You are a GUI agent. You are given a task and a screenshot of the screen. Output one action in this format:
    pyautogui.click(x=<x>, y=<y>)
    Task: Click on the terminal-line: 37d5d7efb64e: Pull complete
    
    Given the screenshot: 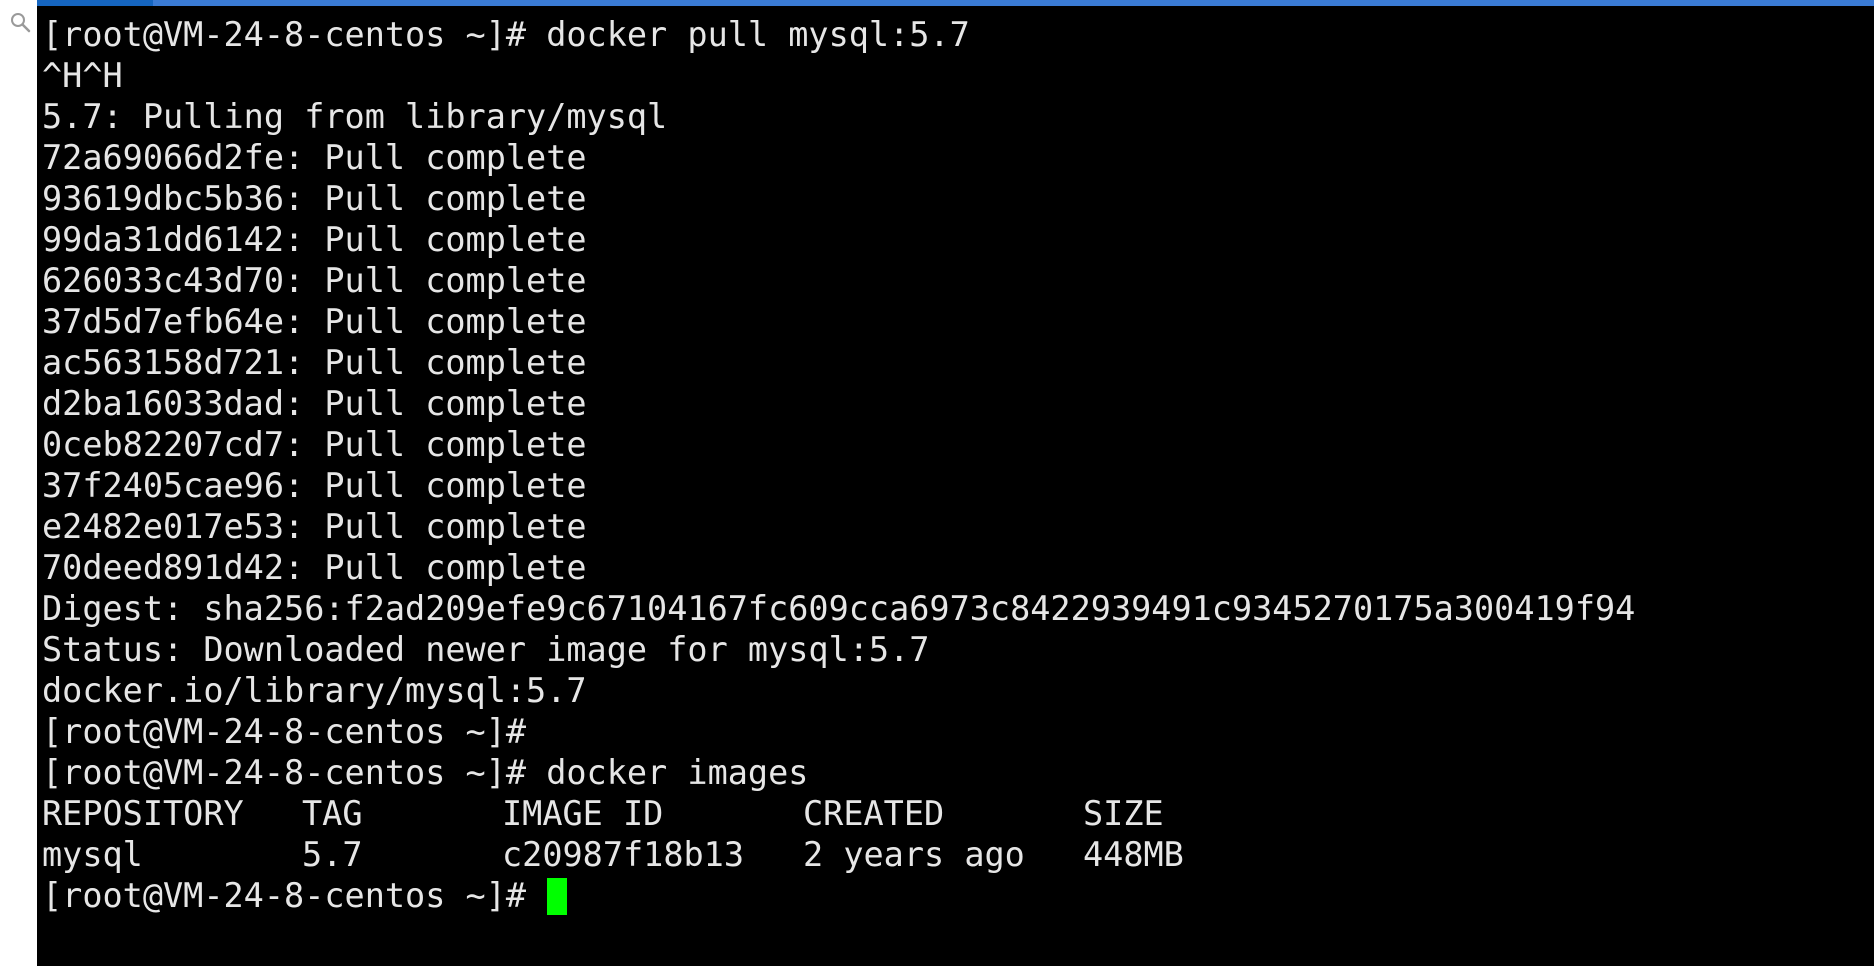 What is the action you would take?
    pyautogui.click(x=314, y=321)
    